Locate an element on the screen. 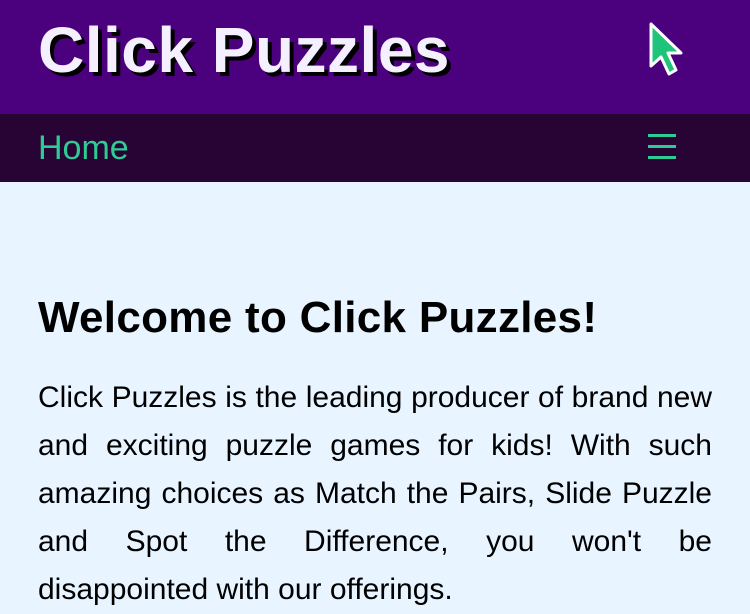 The height and width of the screenshot is (614, 750). nav-home-link: Home is located at coordinates (83, 148).